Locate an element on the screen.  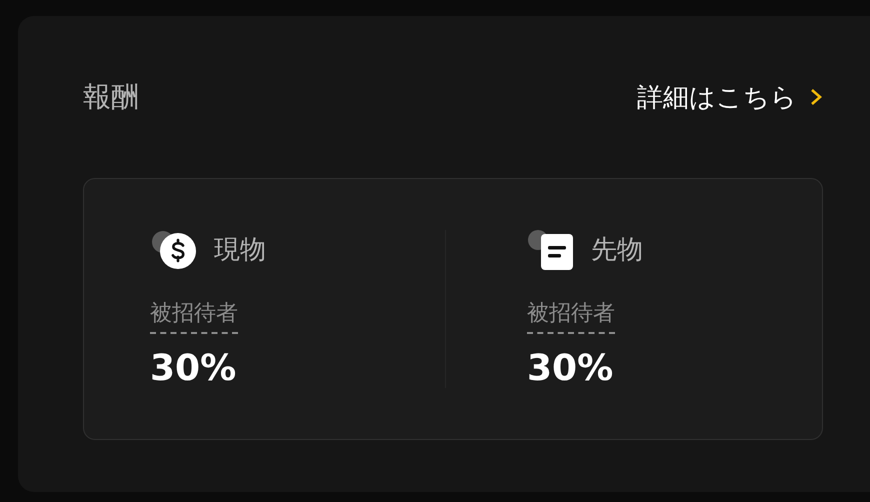
market-name: 先物 is located at coordinates (616, 250).